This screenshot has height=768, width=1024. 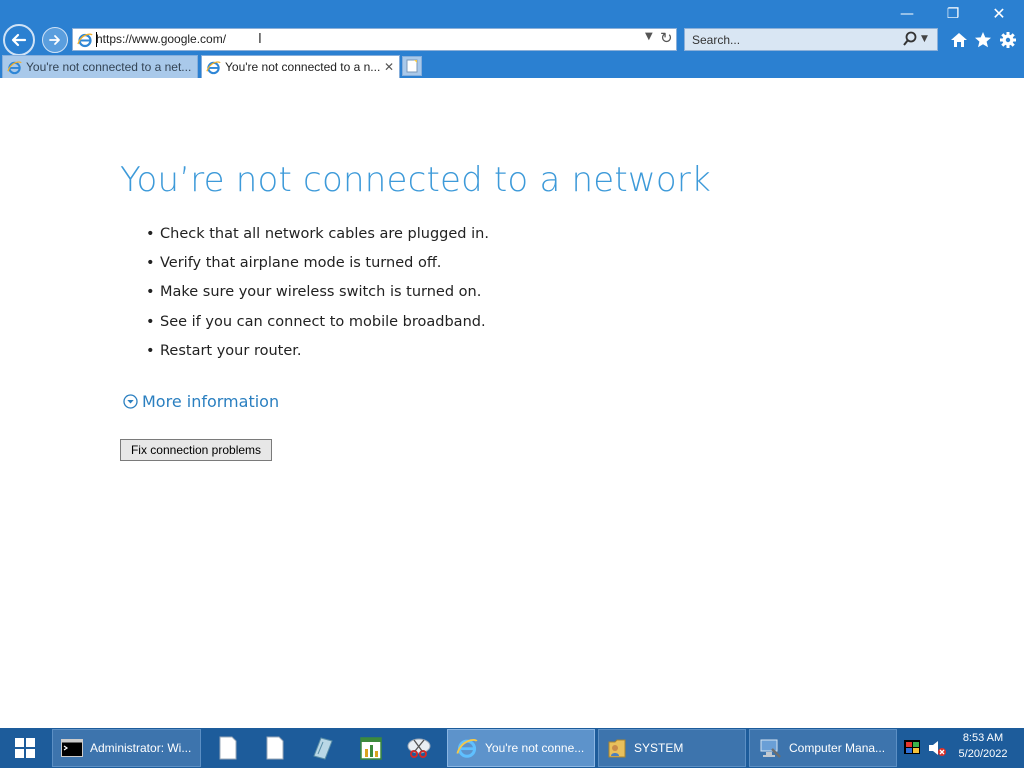 What do you see at coordinates (983, 754) in the screenshot?
I see `clock-date: 5/20/2022` at bounding box center [983, 754].